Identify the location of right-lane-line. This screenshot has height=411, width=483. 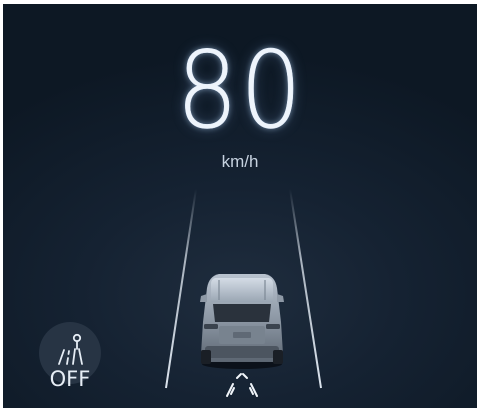
(305, 288).